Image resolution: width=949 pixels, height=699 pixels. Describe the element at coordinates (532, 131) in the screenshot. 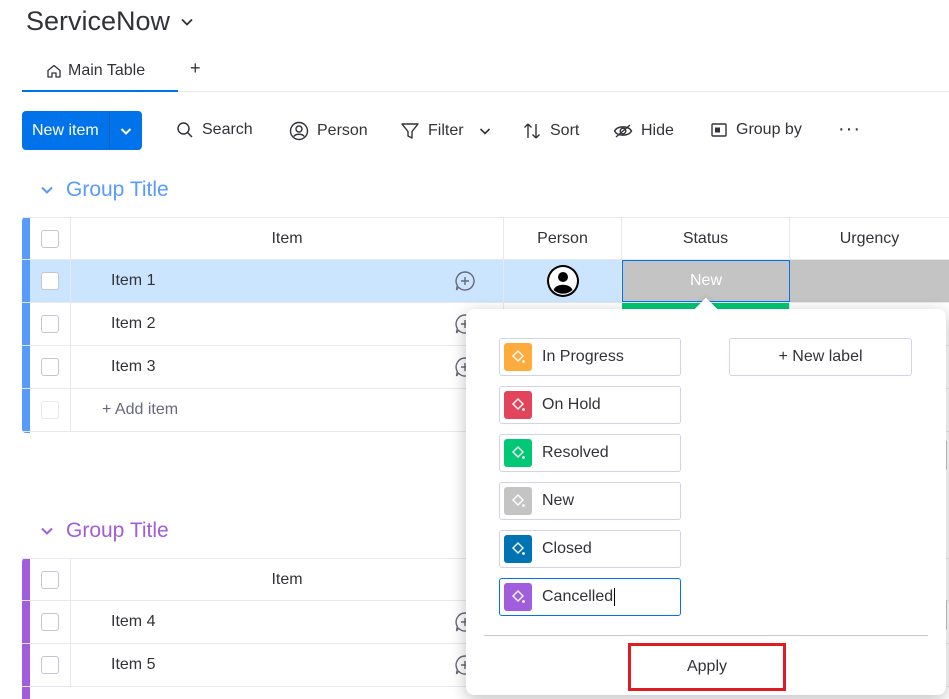

I see `sort-icon` at that location.